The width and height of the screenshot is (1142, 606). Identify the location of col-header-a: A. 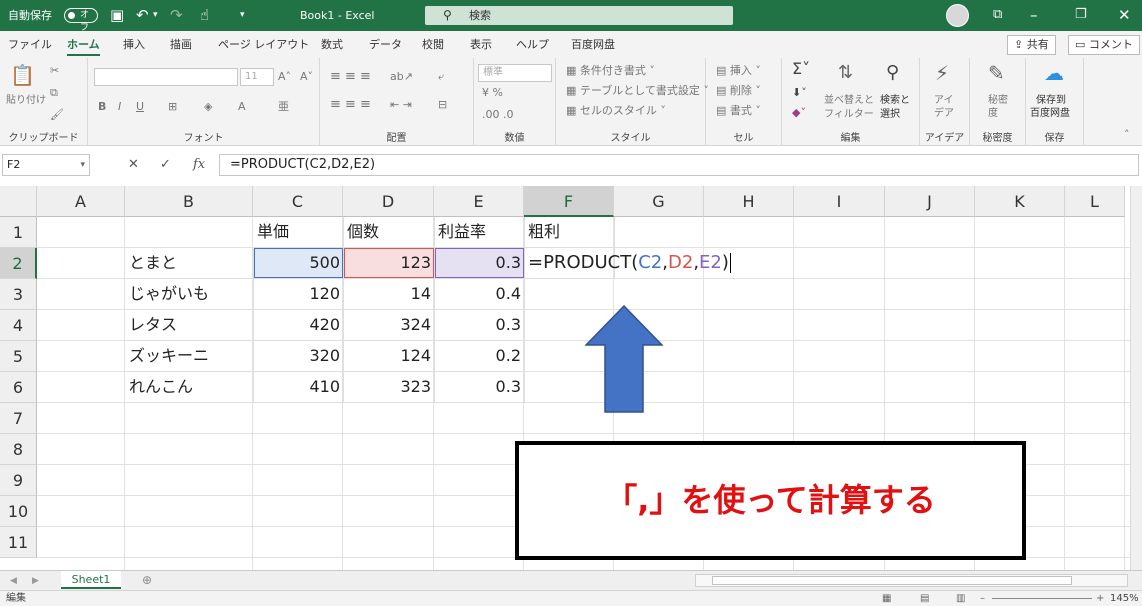
(81, 201).